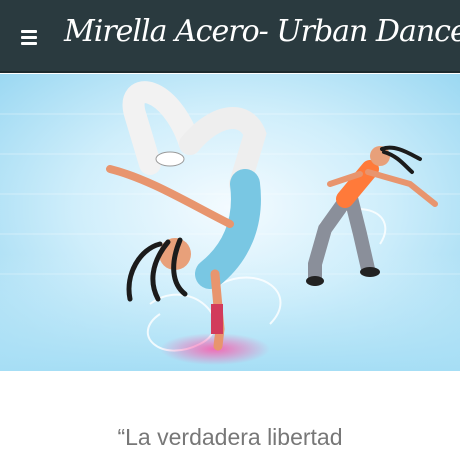 Image resolution: width=460 pixels, height=460 pixels. What do you see at coordinates (30, 37) in the screenshot?
I see `hamburger-menu-icon` at bounding box center [30, 37].